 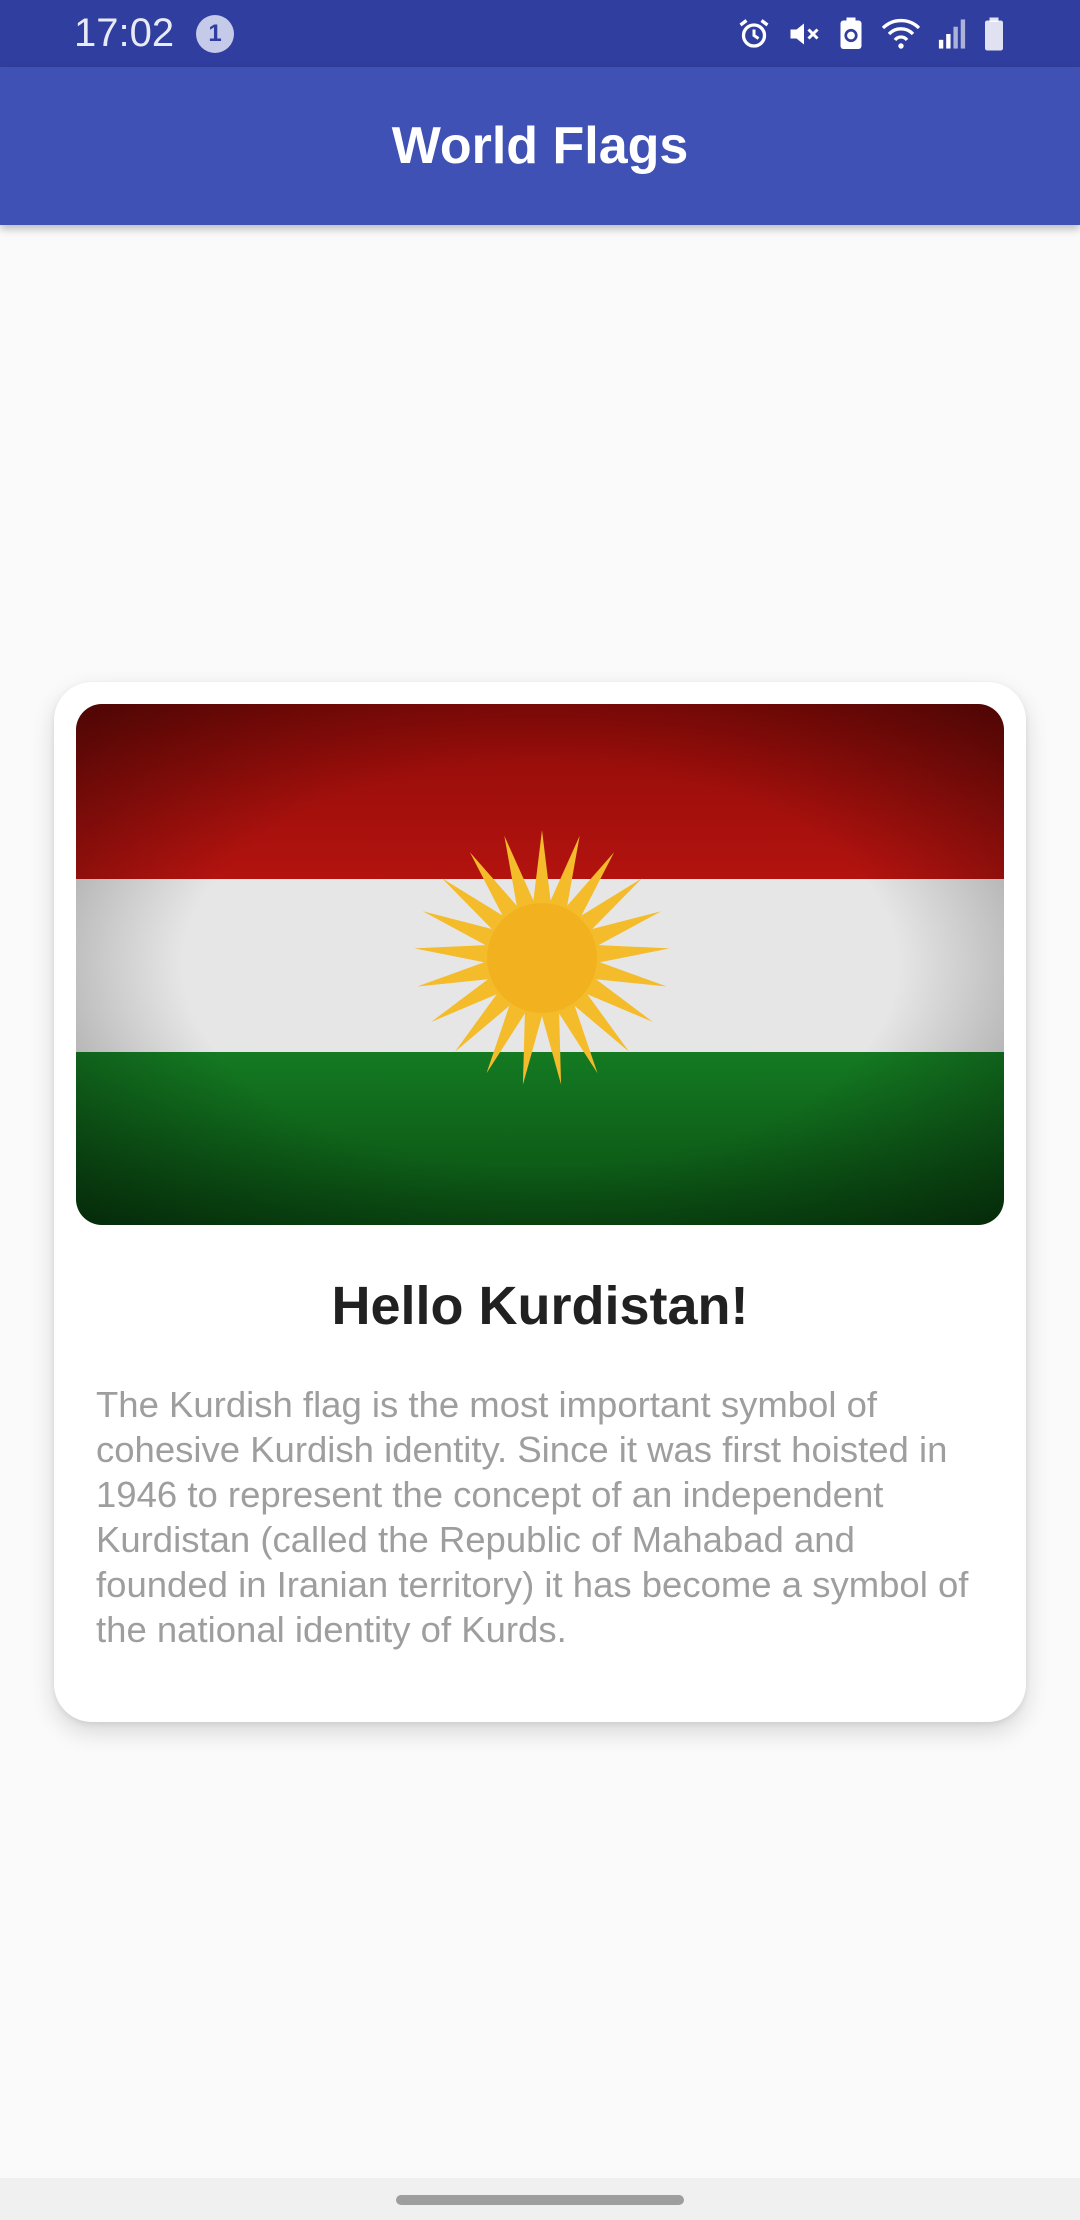 What do you see at coordinates (851, 34) in the screenshot?
I see `battery-saver-icon` at bounding box center [851, 34].